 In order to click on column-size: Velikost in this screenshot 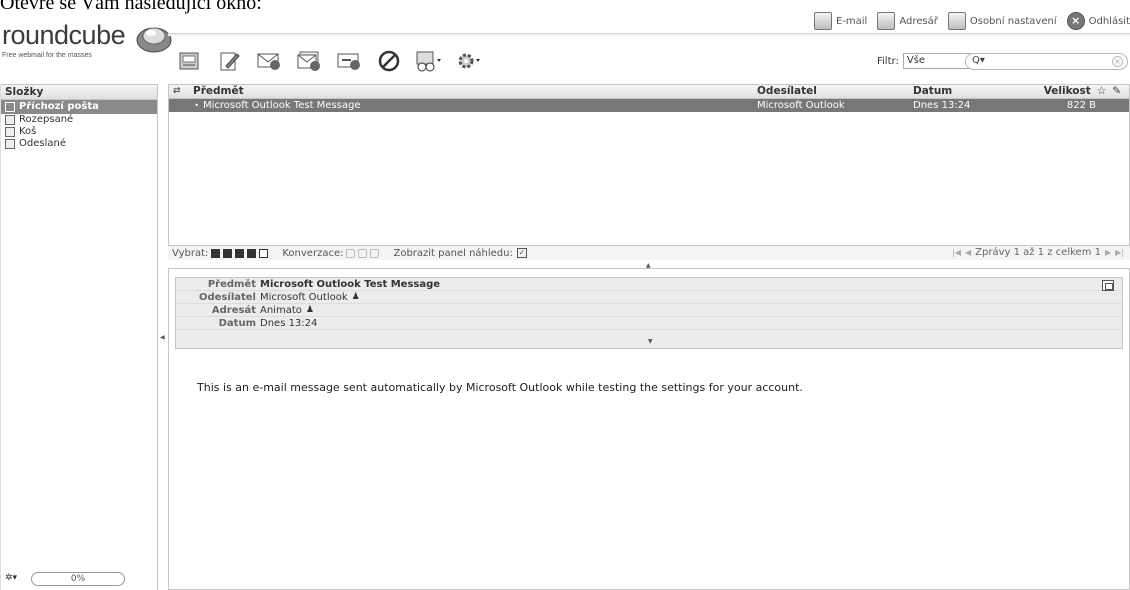, I will do `click(1067, 91)`.